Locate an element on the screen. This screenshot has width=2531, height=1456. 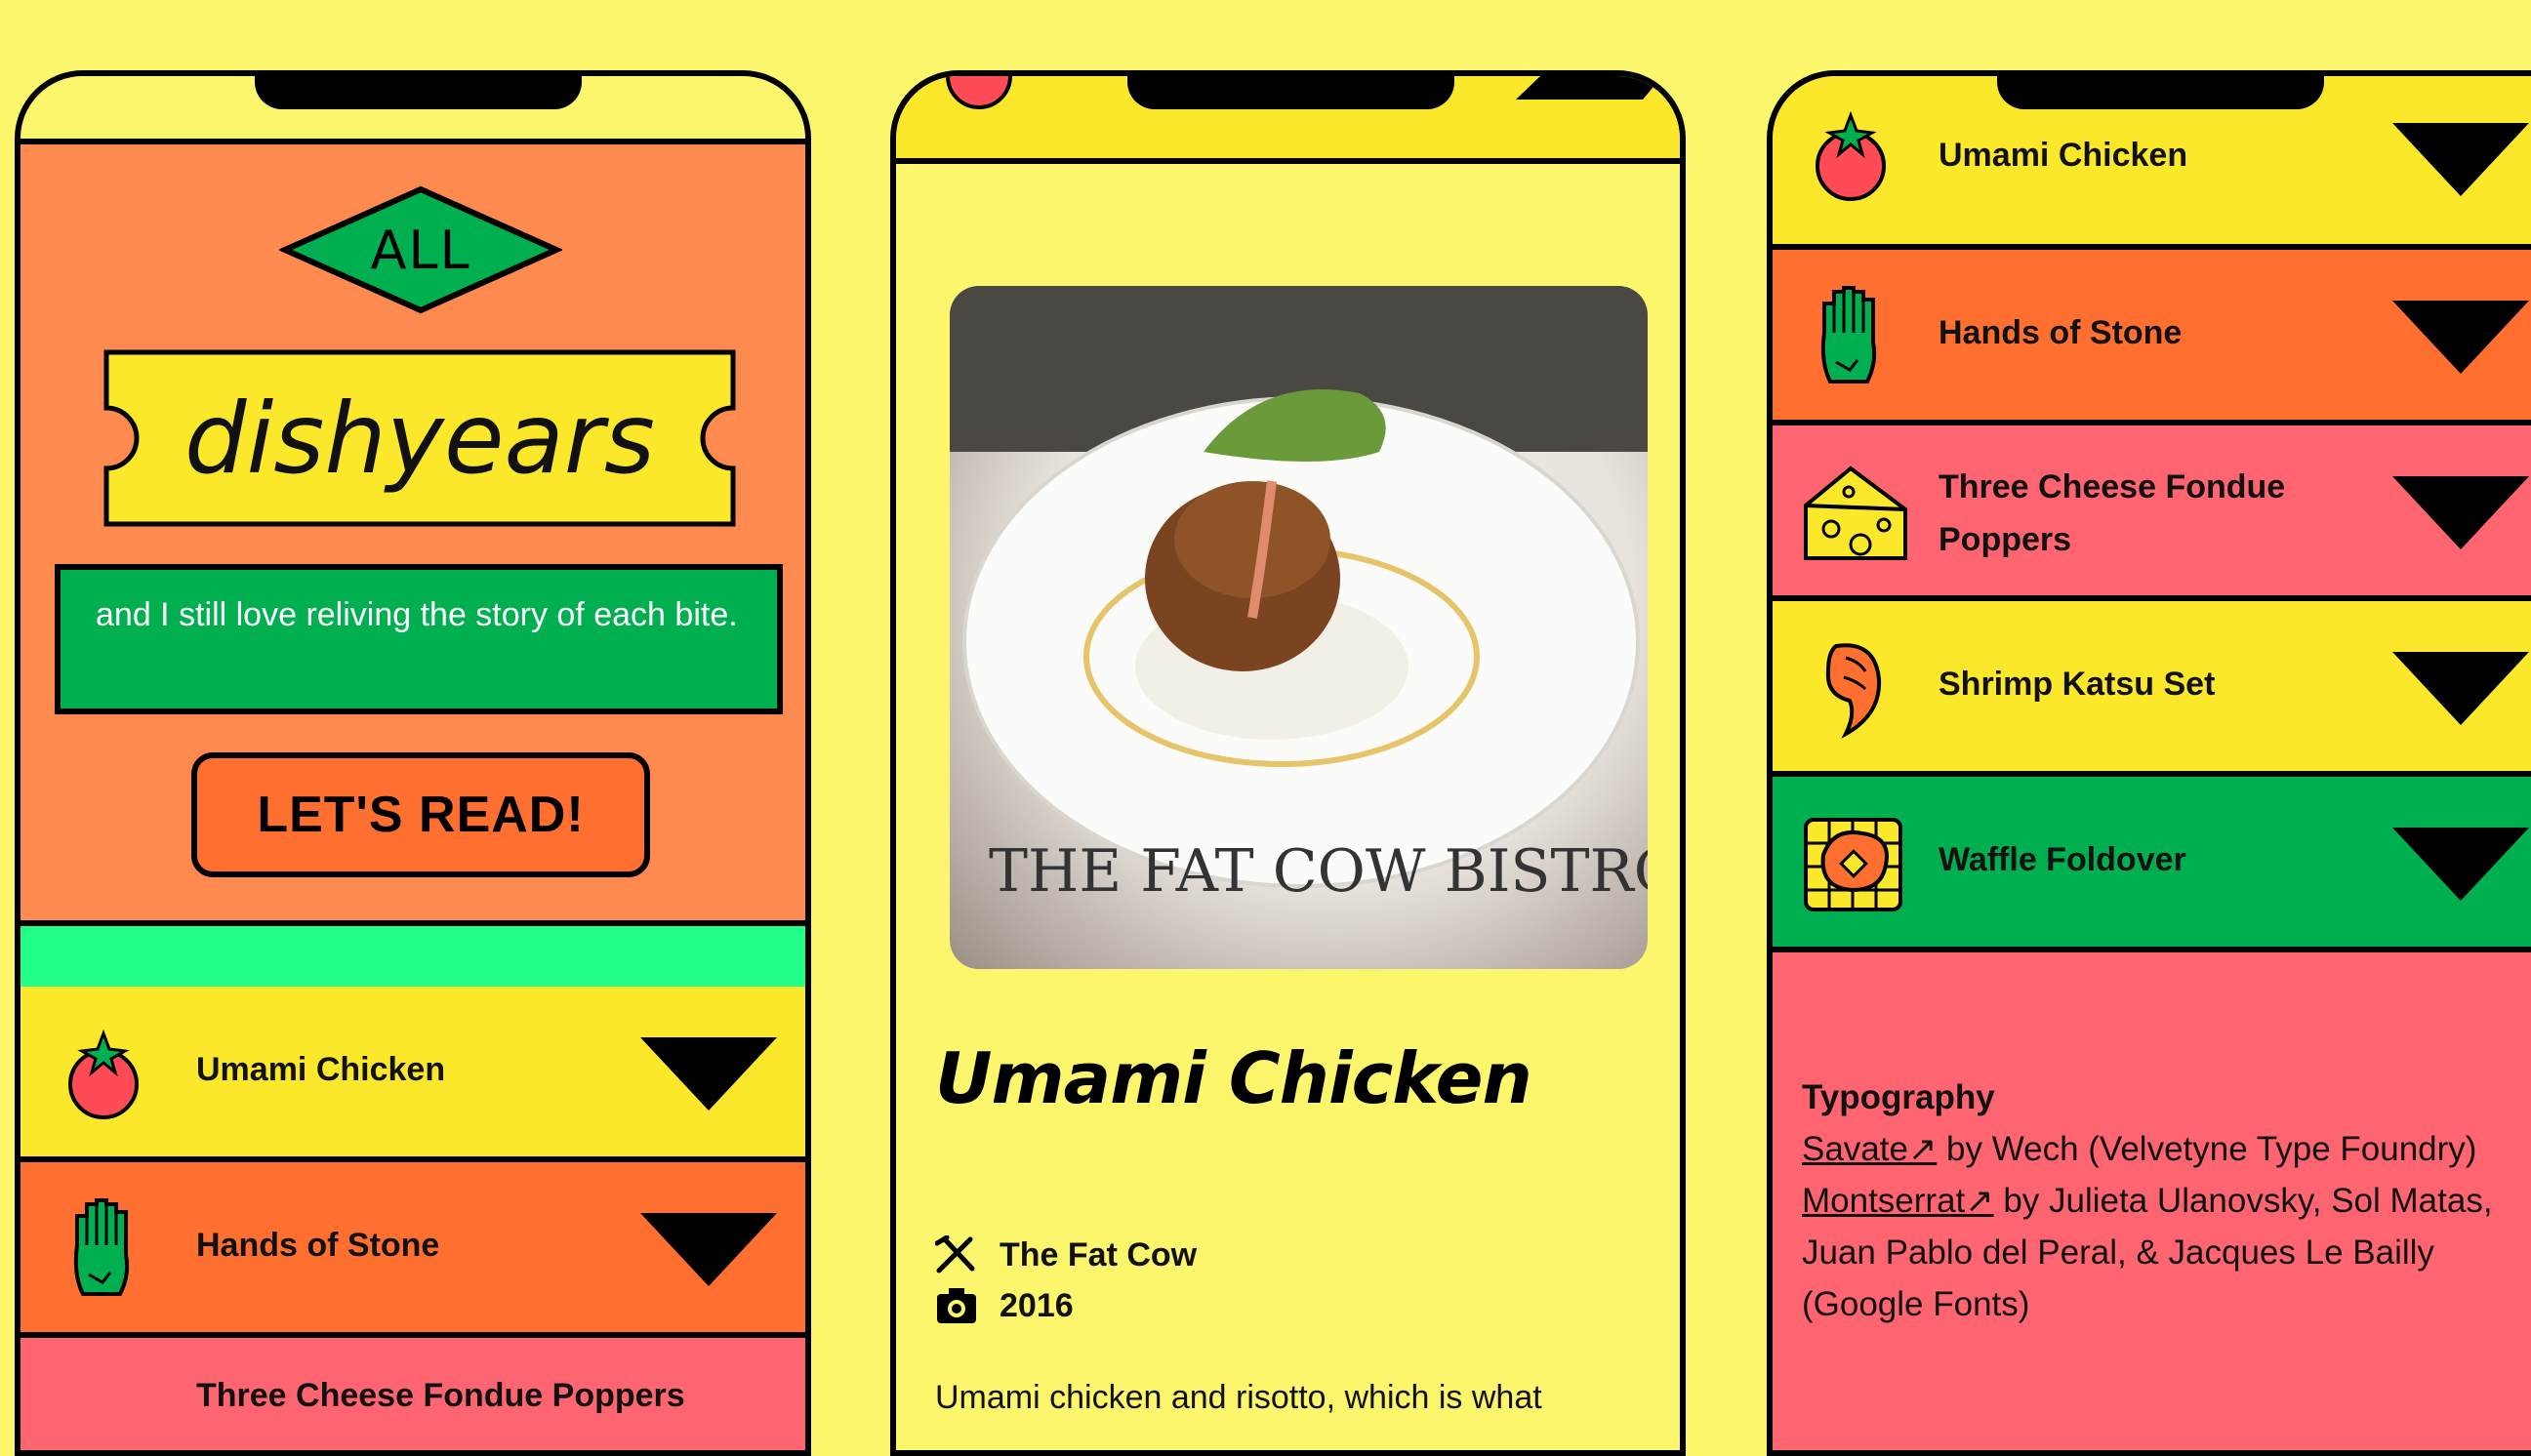
restaurant-name: The Fat Cow is located at coordinates (1099, 1254).